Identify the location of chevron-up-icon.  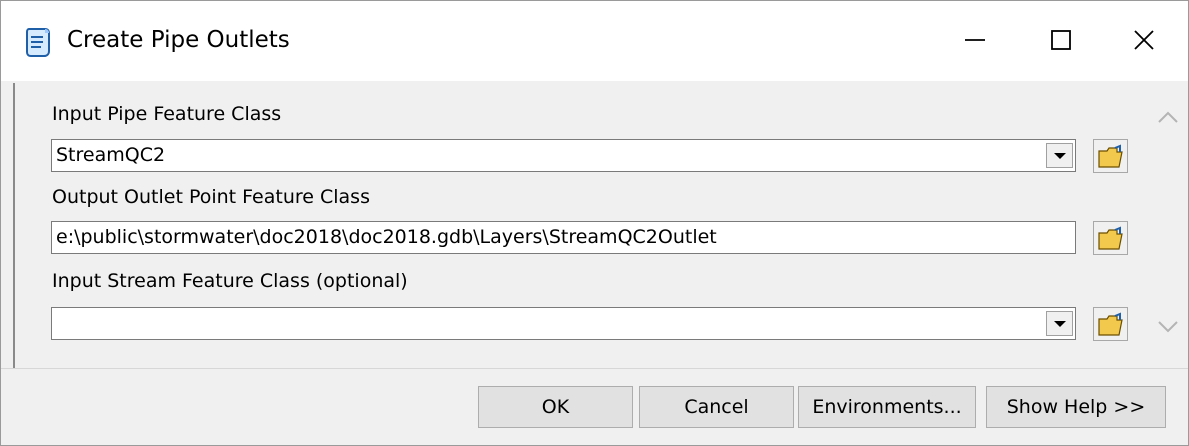
(1168, 117).